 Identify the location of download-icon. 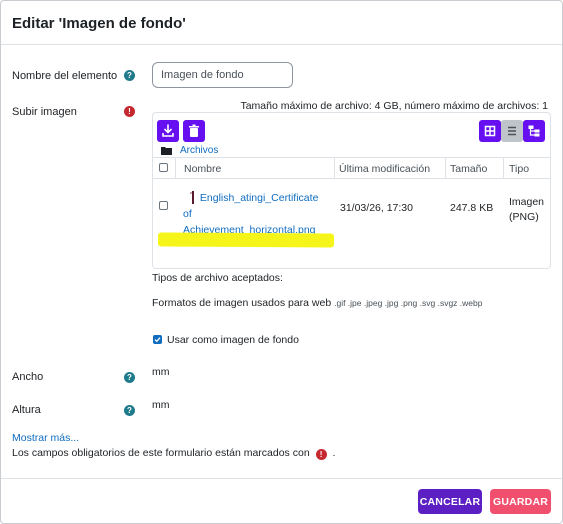
(168, 130).